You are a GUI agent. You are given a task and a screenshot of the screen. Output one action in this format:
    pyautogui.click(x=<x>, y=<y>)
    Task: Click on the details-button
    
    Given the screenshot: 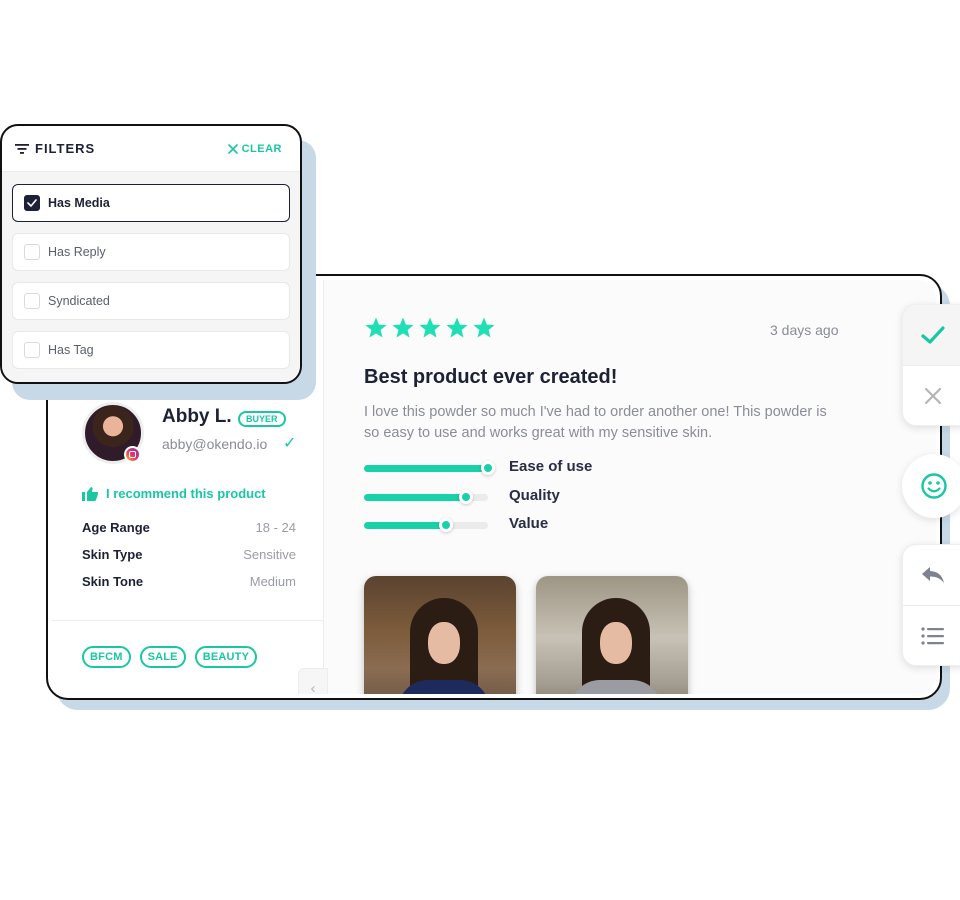 What is the action you would take?
    pyautogui.click(x=931, y=635)
    